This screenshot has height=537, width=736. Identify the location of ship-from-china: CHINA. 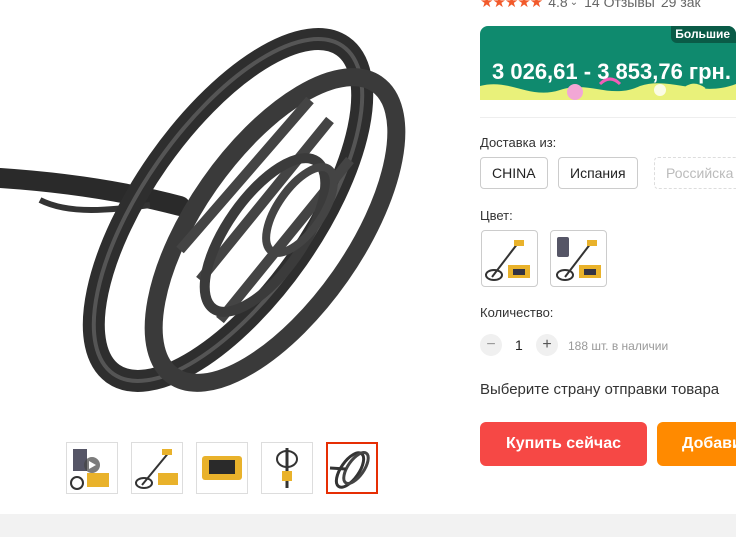
(514, 173).